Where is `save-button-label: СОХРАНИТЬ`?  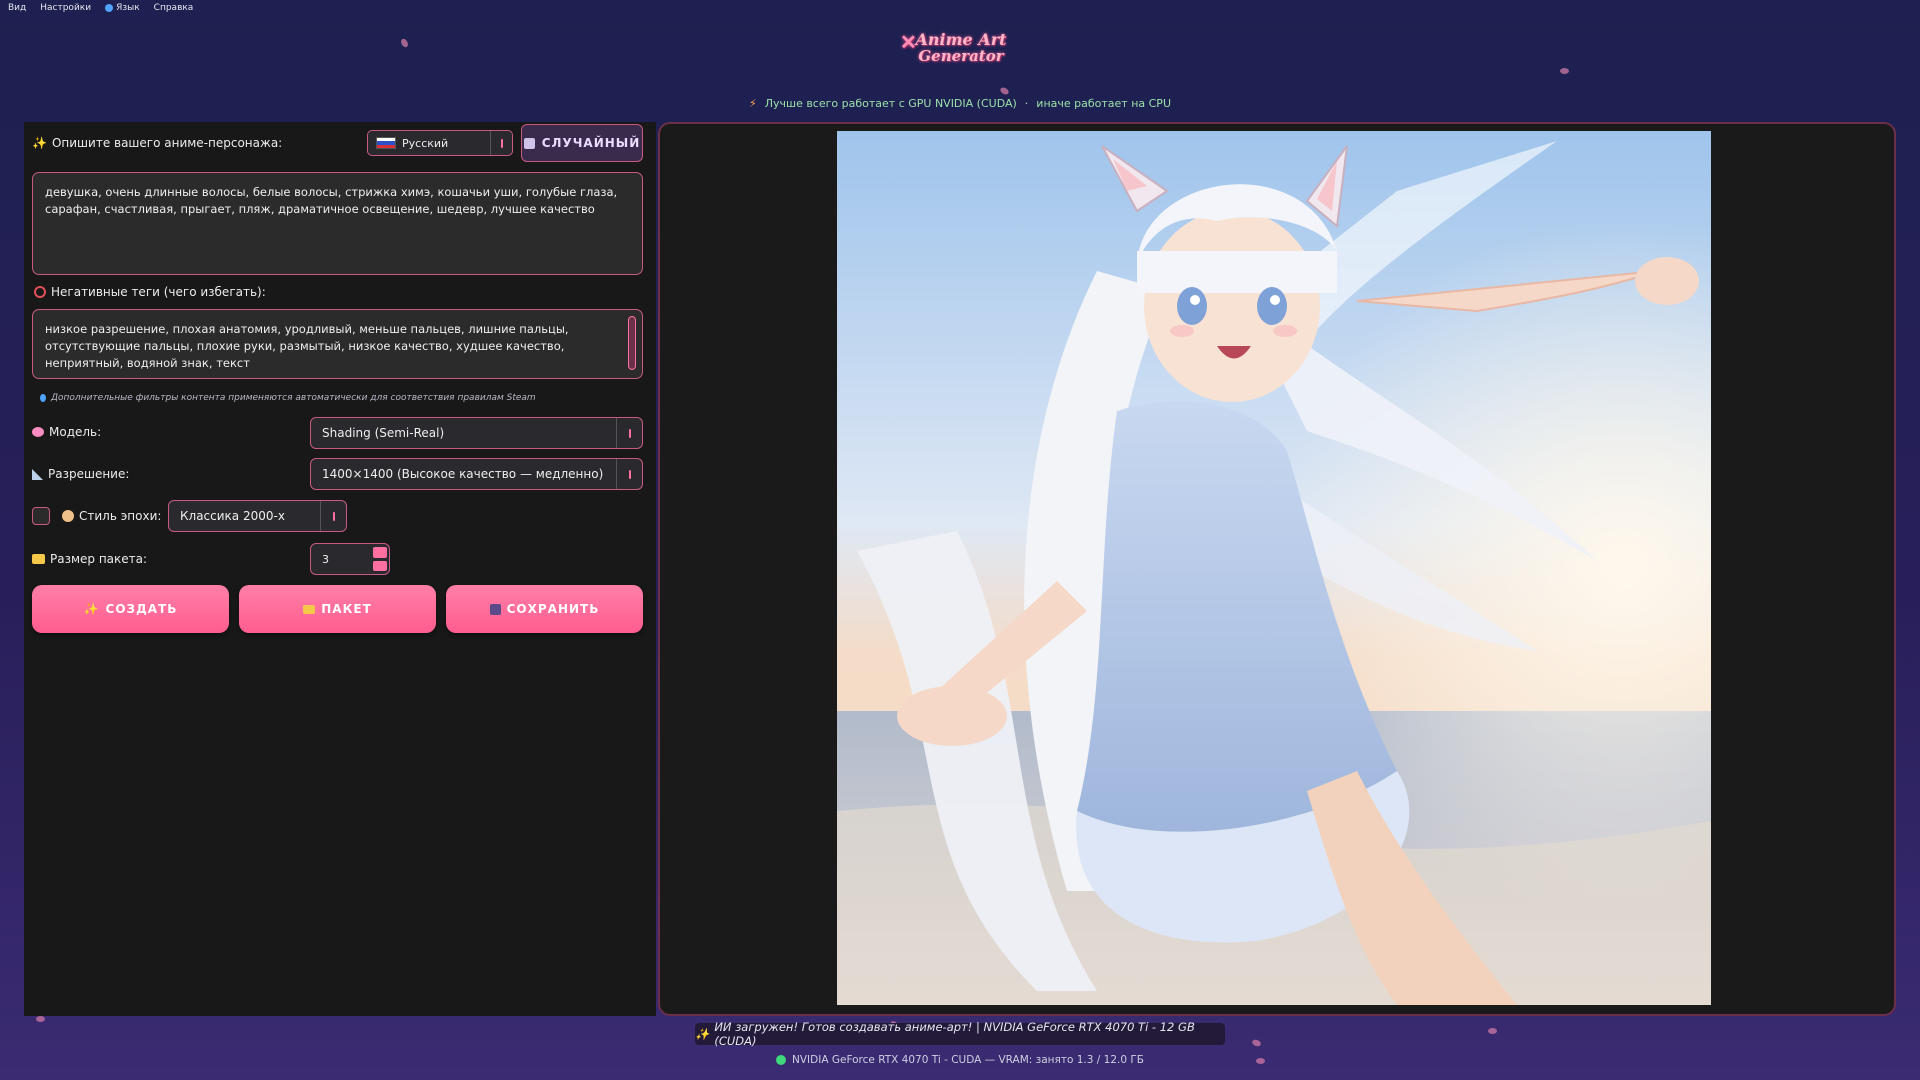
save-button-label: СОХРАНИТЬ is located at coordinates (553, 609).